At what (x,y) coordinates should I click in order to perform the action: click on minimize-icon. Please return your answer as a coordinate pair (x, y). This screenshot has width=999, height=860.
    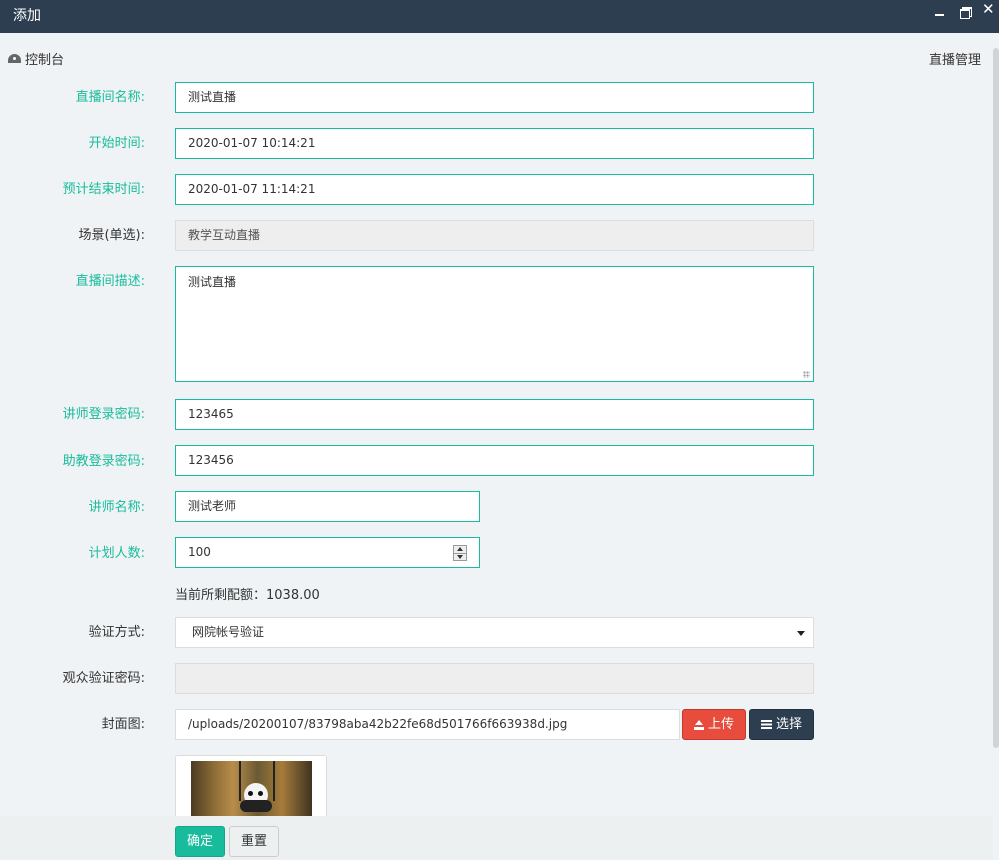
    Looking at the image, I should click on (939, 12).